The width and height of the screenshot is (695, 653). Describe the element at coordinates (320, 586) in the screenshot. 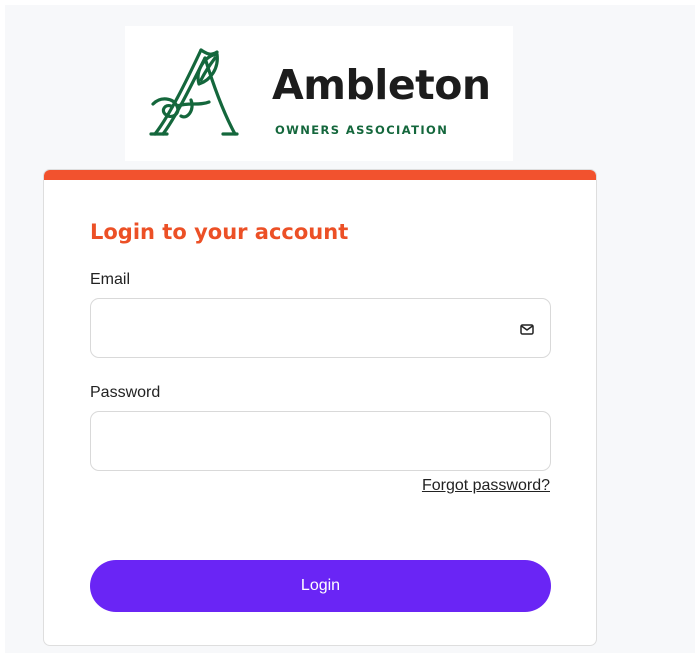

I see `login-button: Login` at that location.